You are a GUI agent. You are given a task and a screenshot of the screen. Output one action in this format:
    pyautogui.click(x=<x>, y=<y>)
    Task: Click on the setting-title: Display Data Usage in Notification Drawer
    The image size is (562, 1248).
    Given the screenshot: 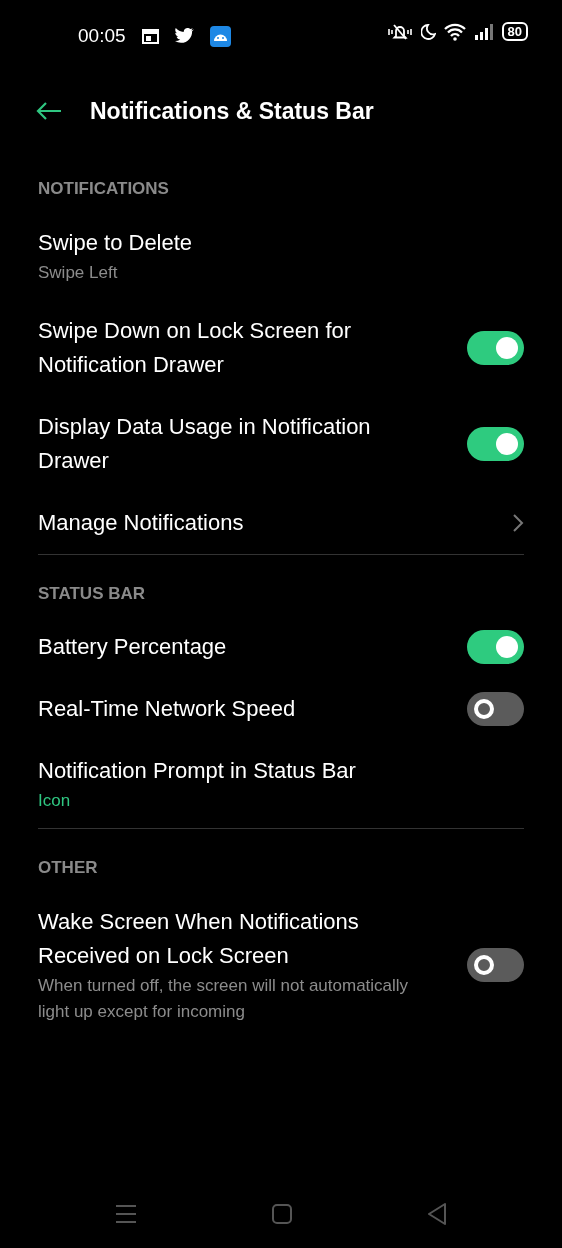 What is the action you would take?
    pyautogui.click(x=205, y=443)
    